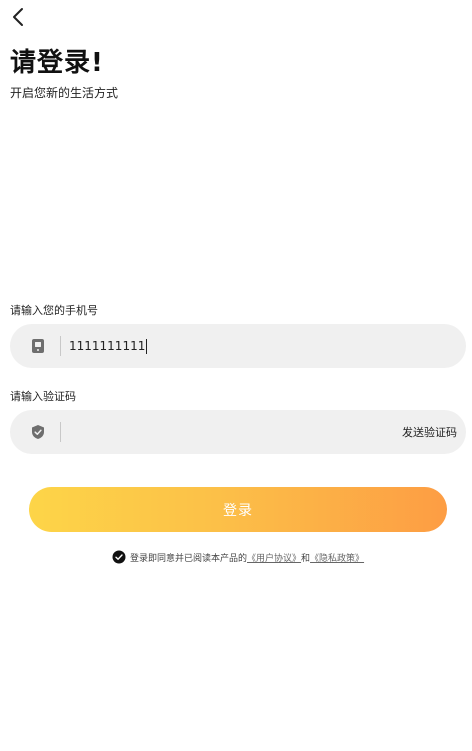  Describe the element at coordinates (64, 93) in the screenshot. I see `page-subtitle: 开启您新的生活方式` at that location.